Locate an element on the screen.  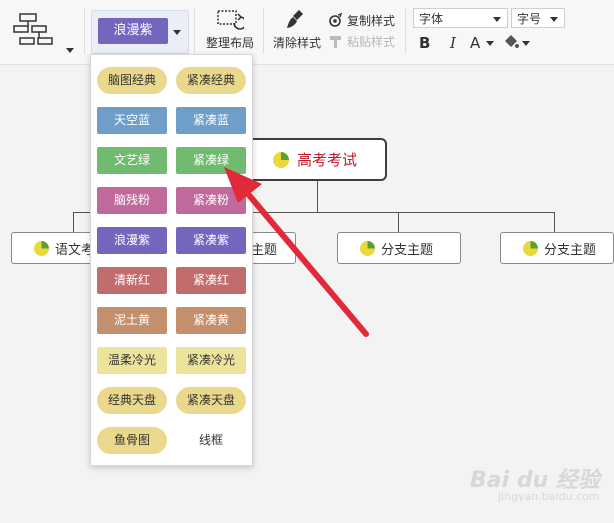
theme-option: 线框 is located at coordinates (211, 440).